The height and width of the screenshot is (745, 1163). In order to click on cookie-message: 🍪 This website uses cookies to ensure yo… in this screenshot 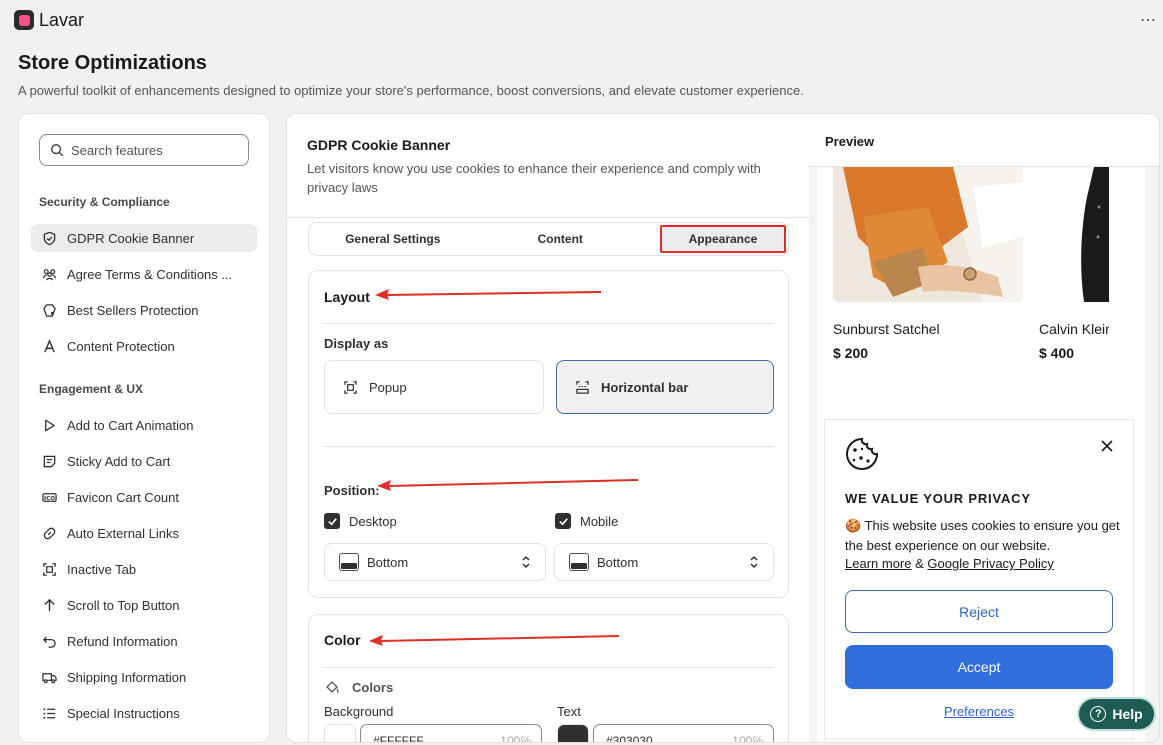, I will do `click(982, 535)`.